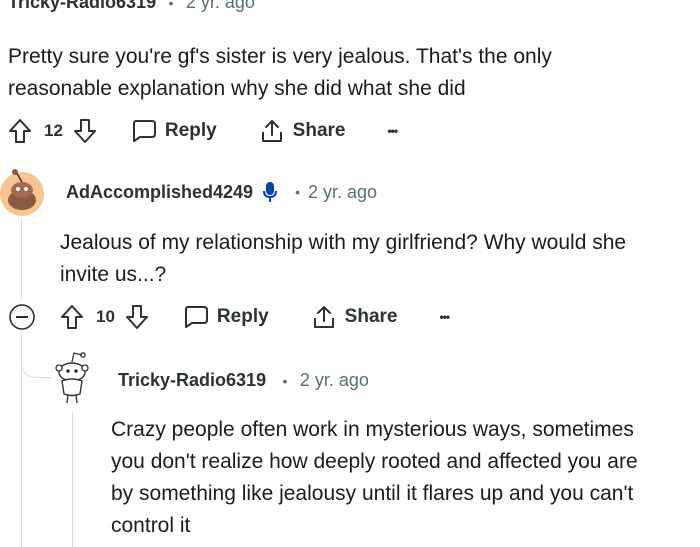 Image resolution: width=700 pixels, height=547 pixels. I want to click on comment-actions: 10 Reply Share •••, so click(229, 317).